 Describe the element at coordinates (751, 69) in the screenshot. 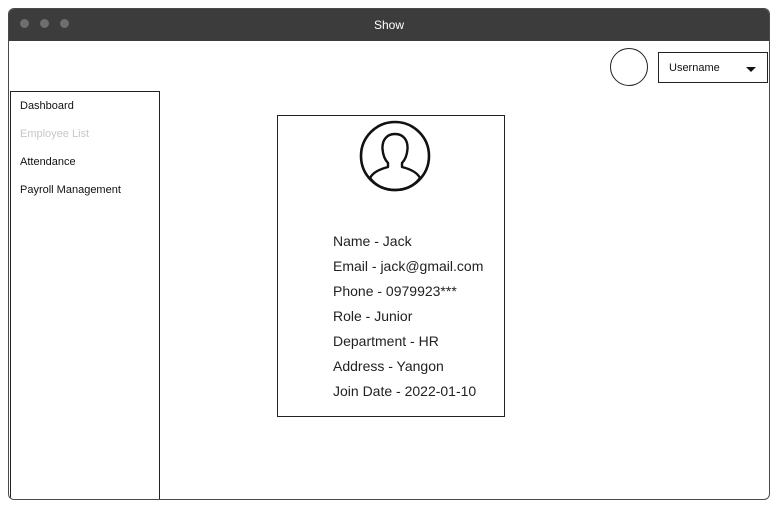

I see `chevron-down-icon` at that location.